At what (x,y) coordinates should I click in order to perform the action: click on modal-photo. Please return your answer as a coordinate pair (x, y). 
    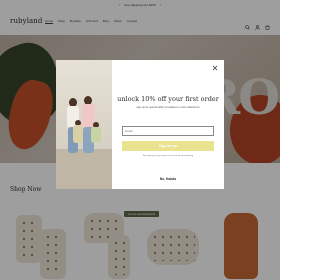
    Looking at the image, I should click on (84, 124).